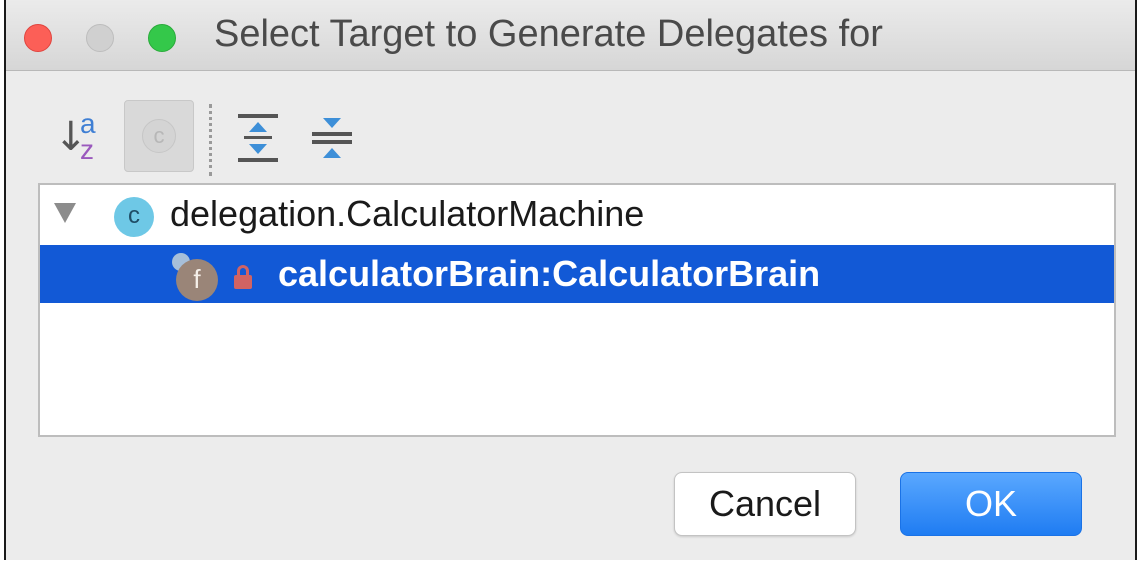 Image resolution: width=1141 pixels, height=562 pixels. I want to click on close-window-button, so click(38, 38).